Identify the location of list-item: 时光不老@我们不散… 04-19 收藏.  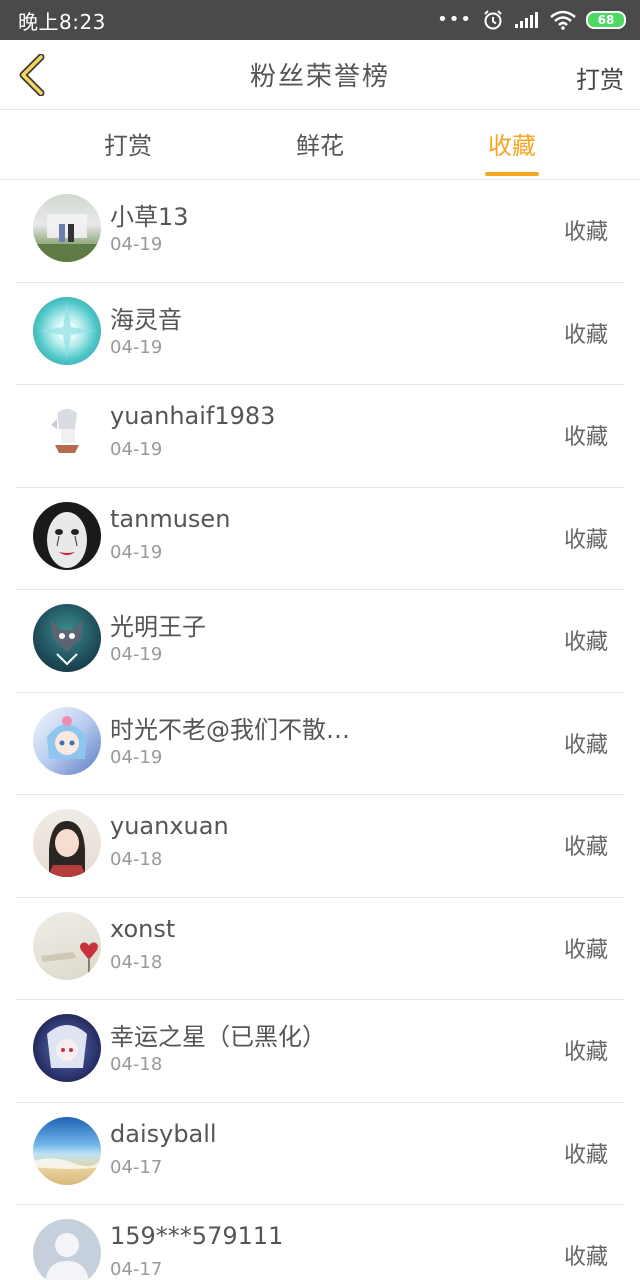
(320, 744).